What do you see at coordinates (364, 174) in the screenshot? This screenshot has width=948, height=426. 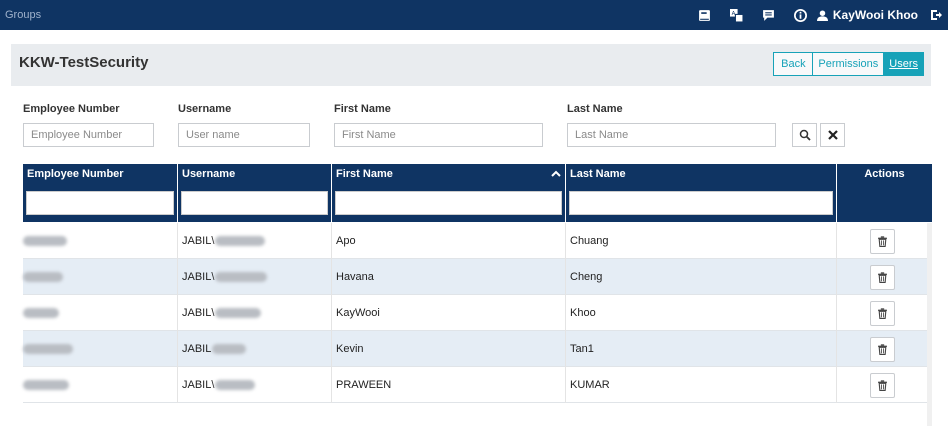 I see `column-header-label: First Name` at bounding box center [364, 174].